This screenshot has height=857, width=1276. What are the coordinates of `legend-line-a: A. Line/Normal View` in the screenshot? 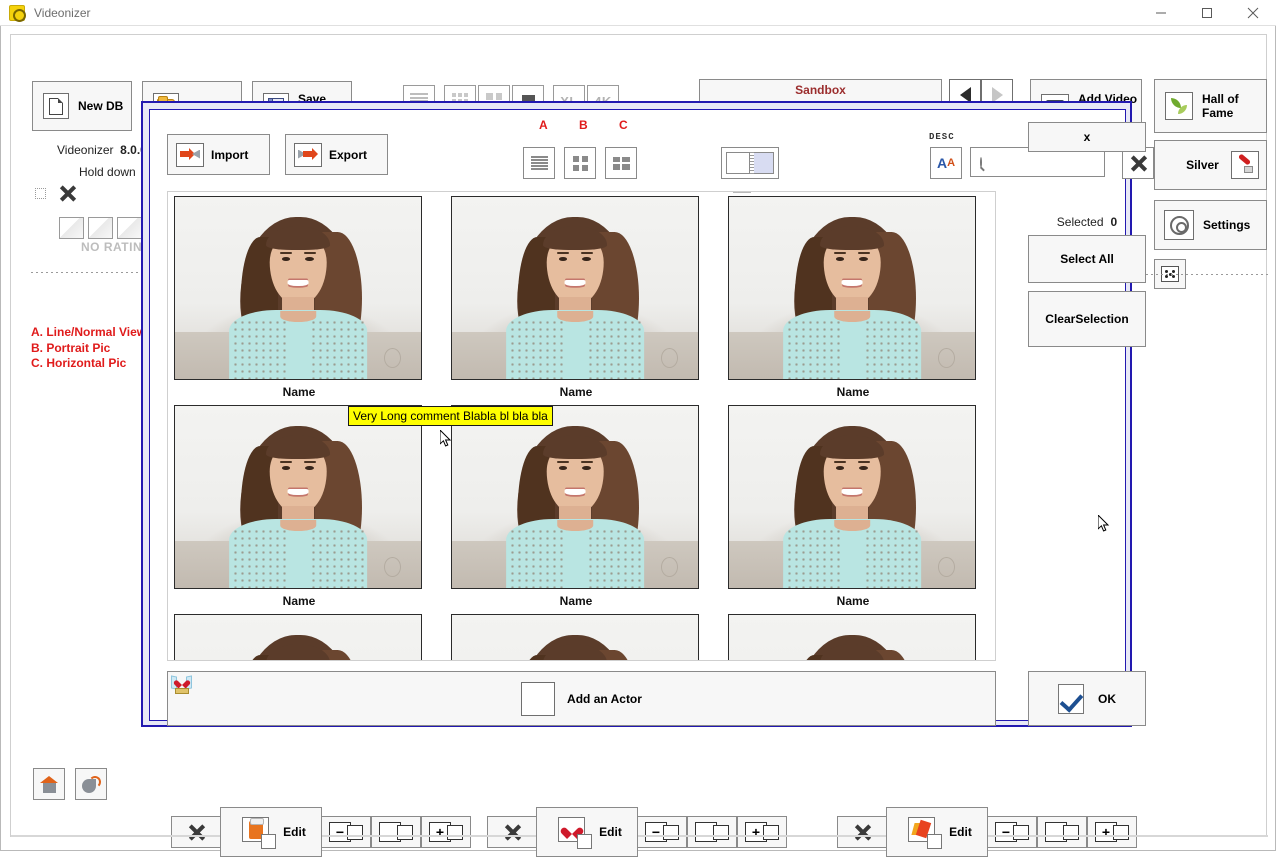 It's located at (89, 332).